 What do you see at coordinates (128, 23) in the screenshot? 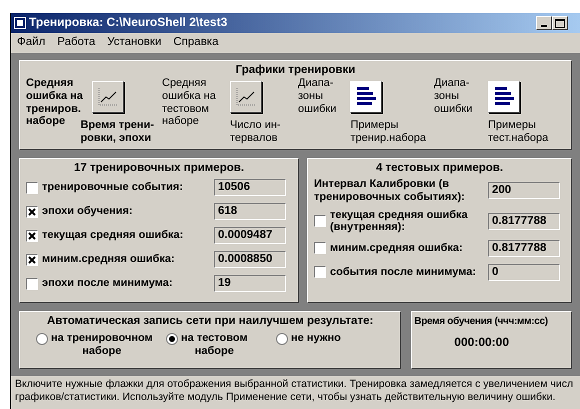
I see `window-title: Тренировка: C:\NeuroShell 2\test3` at bounding box center [128, 23].